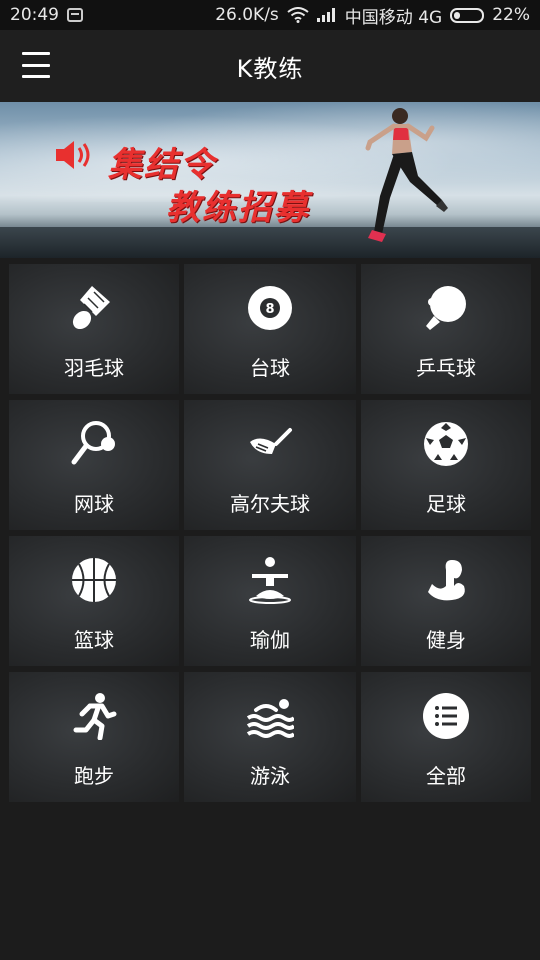 This screenshot has width=540, height=960. Describe the element at coordinates (270, 776) in the screenshot. I see `category-label: 游泳` at that location.